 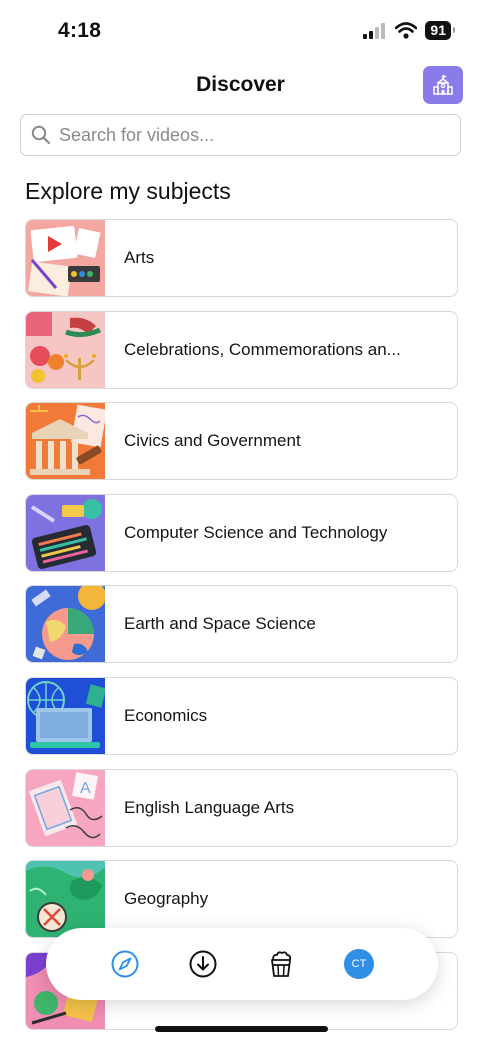 I want to click on celebrations-thumbnail, so click(x=65, y=349).